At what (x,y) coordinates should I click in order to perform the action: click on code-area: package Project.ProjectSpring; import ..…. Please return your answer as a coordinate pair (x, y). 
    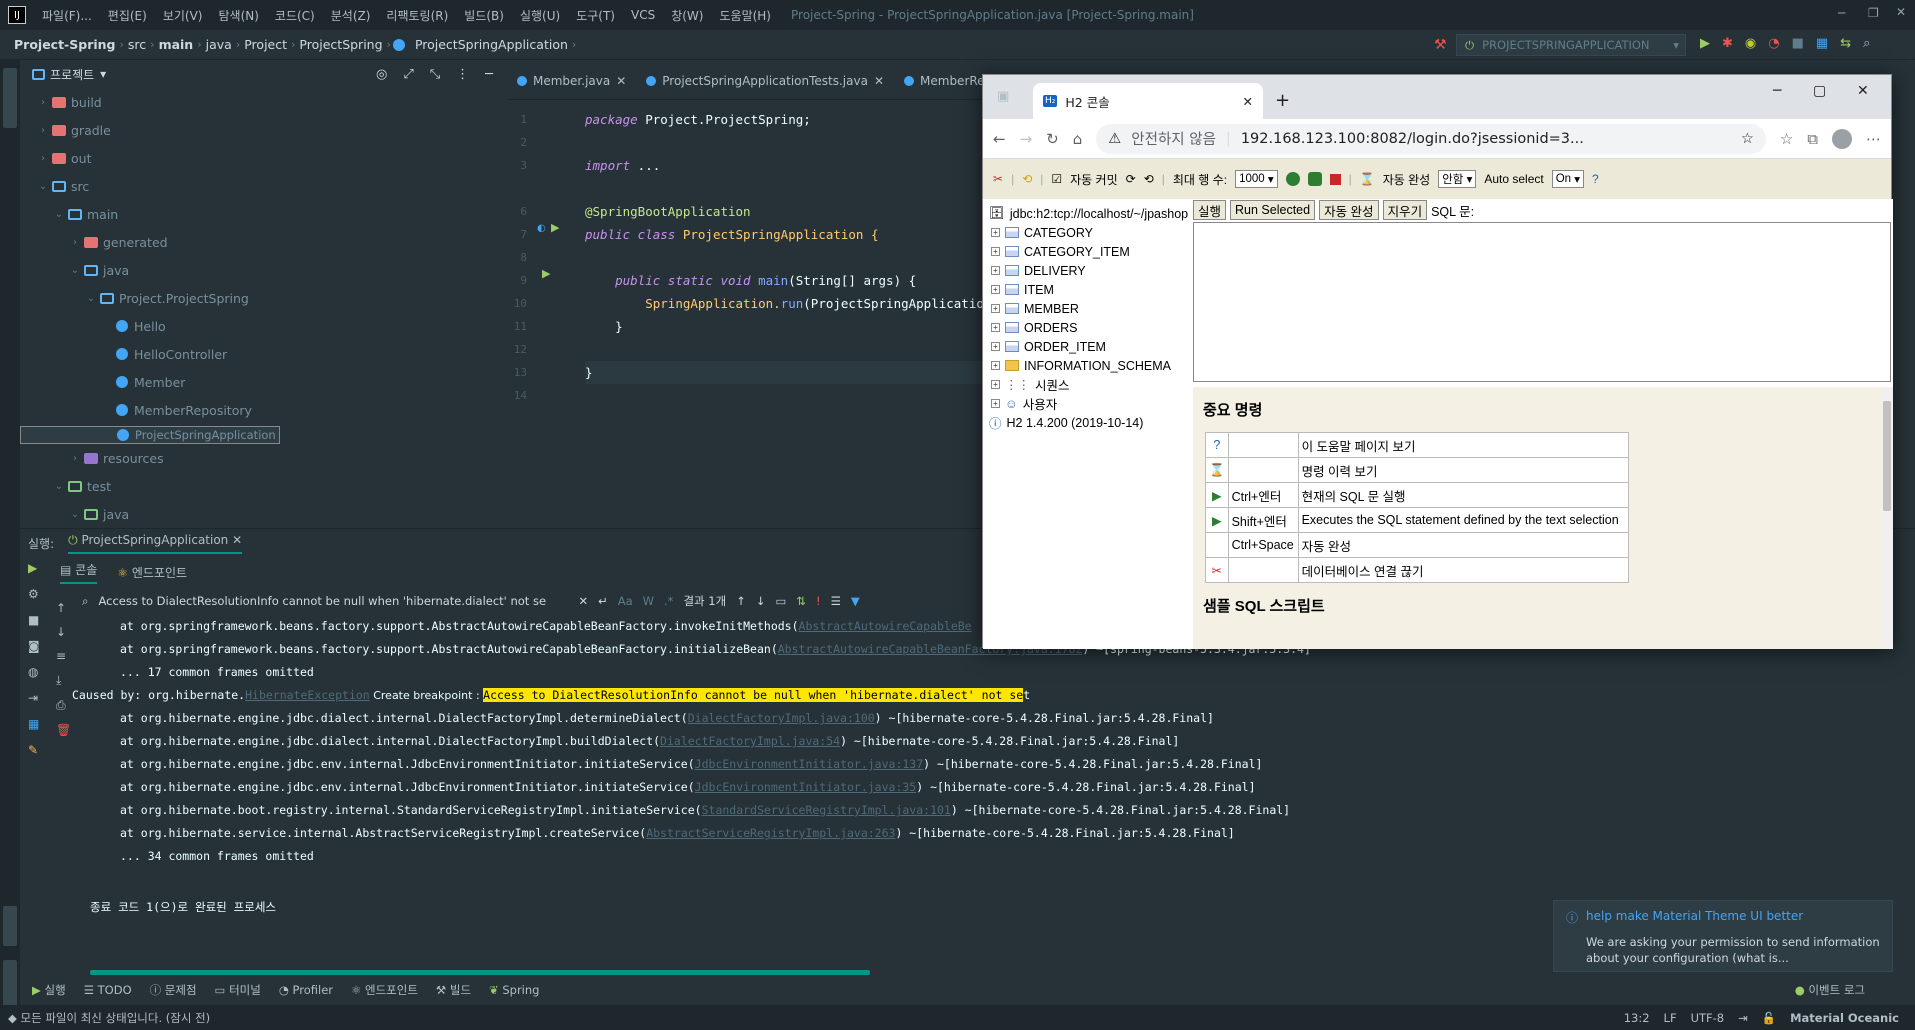
    Looking at the image, I should click on (799, 257).